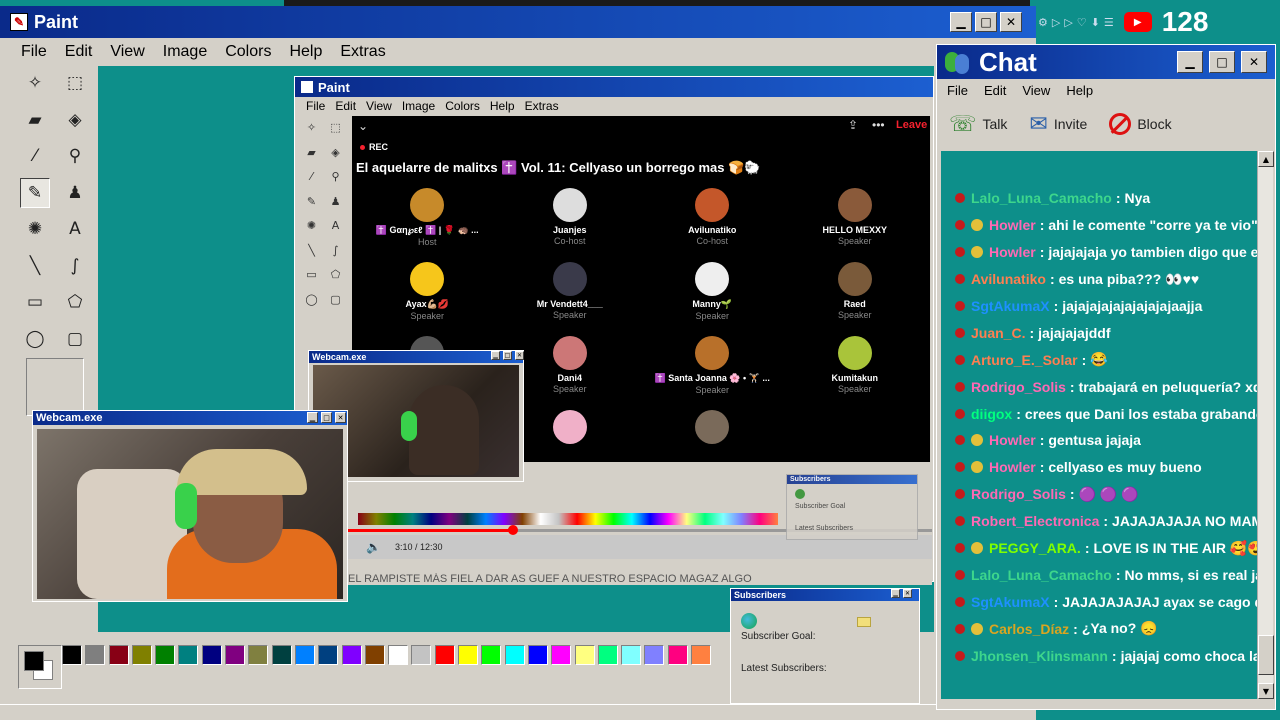 Image resolution: width=1280 pixels, height=720 pixels. What do you see at coordinates (495, 355) in the screenshot?
I see `webcam-small-min-button: ▁` at bounding box center [495, 355].